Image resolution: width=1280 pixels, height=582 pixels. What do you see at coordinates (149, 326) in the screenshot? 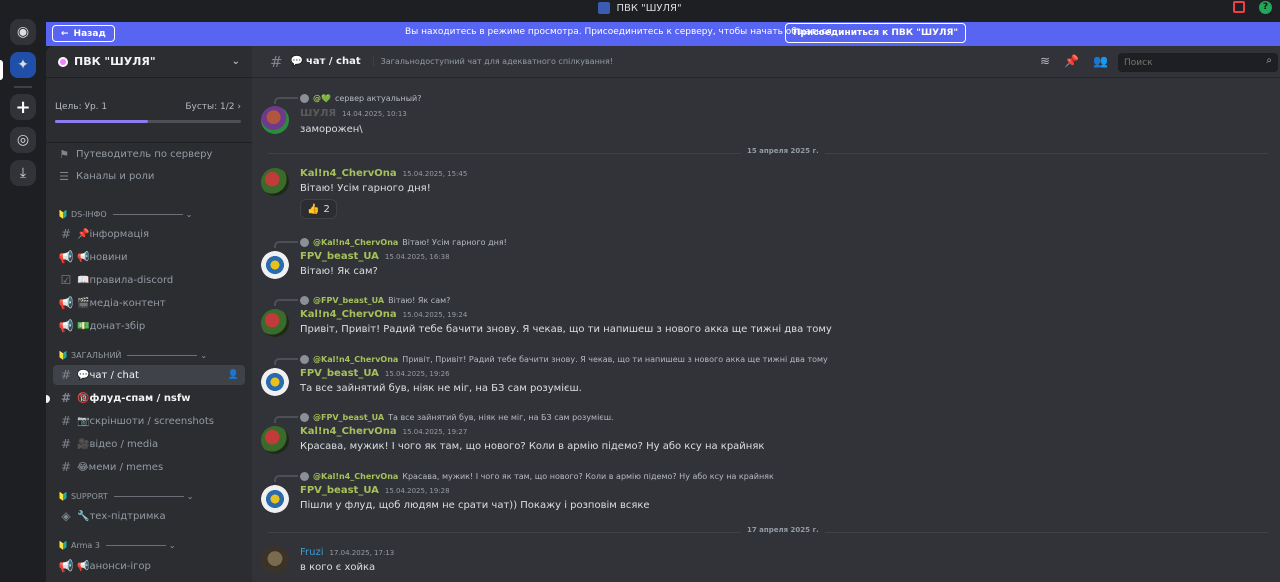
I see `channel-donate: 📢 💵донат-збір` at bounding box center [149, 326].